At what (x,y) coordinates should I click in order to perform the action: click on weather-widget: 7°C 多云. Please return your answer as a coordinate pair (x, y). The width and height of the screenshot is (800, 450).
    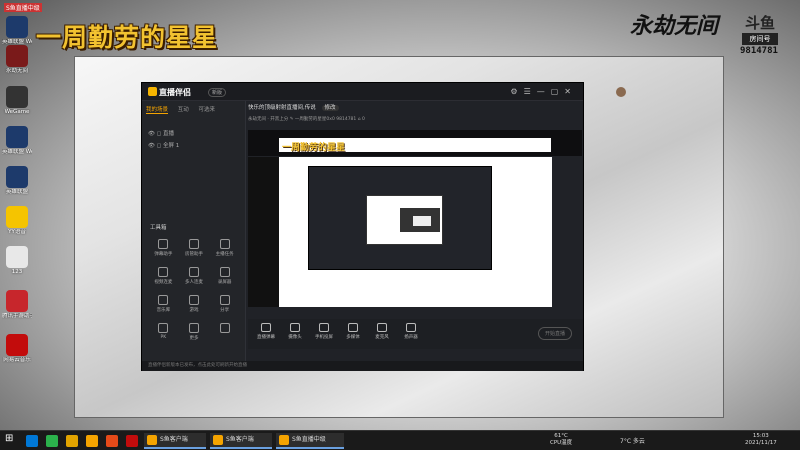
    Looking at the image, I should click on (632, 440).